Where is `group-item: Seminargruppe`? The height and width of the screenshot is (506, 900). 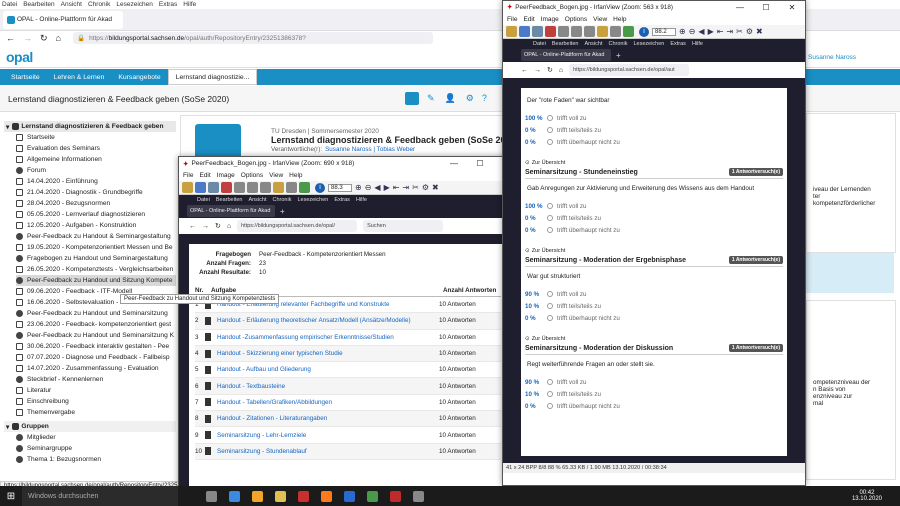
group-item: Seminargruppe is located at coordinates (96, 448).